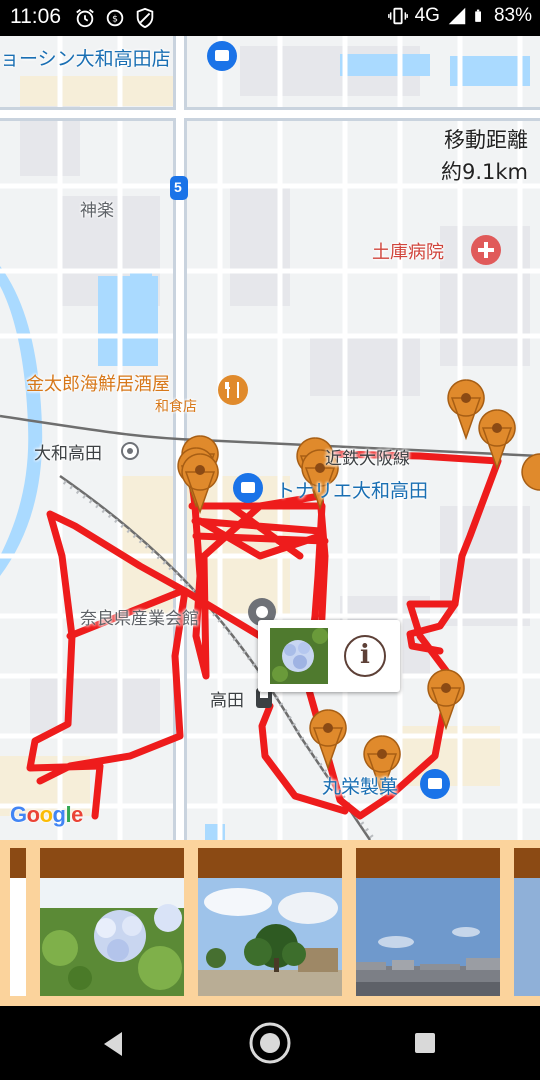  What do you see at coordinates (130, 451) in the screenshot?
I see `station-icon` at bounding box center [130, 451].